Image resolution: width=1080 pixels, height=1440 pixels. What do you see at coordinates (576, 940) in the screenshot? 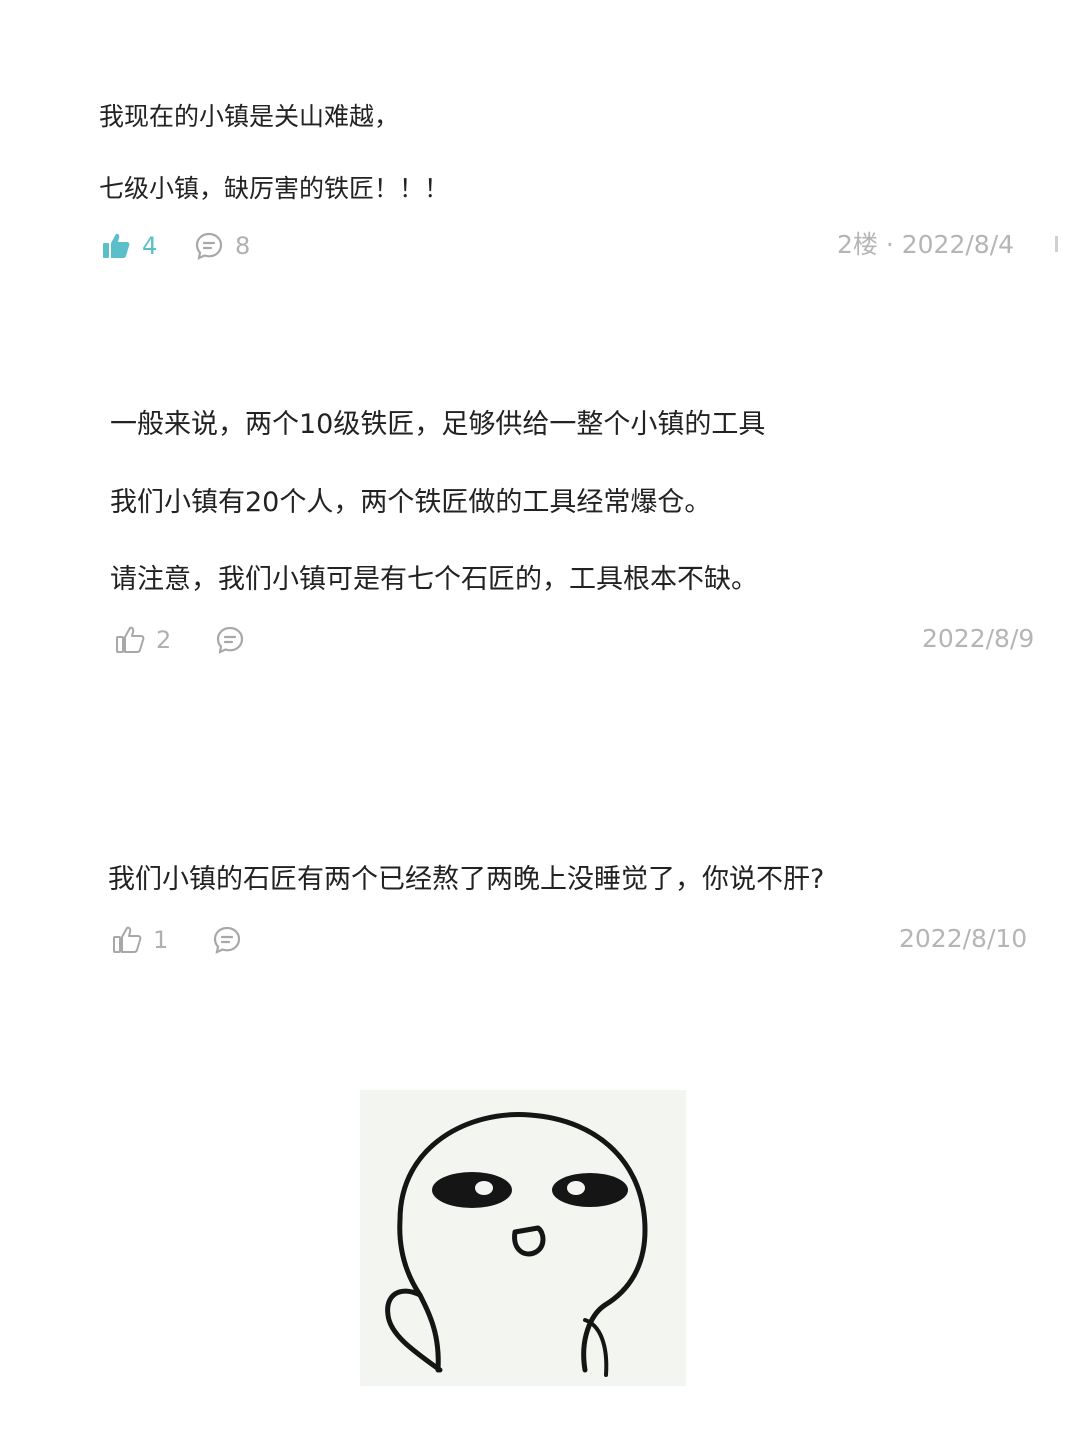
I see `comment-3-actions: 1 2022/8/10` at bounding box center [576, 940].